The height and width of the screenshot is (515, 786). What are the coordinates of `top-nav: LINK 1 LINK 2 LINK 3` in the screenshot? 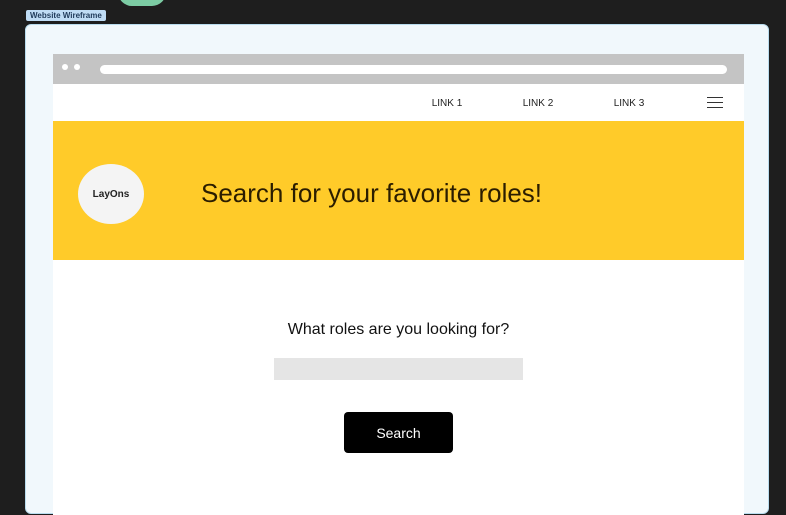 It's located at (398, 102).